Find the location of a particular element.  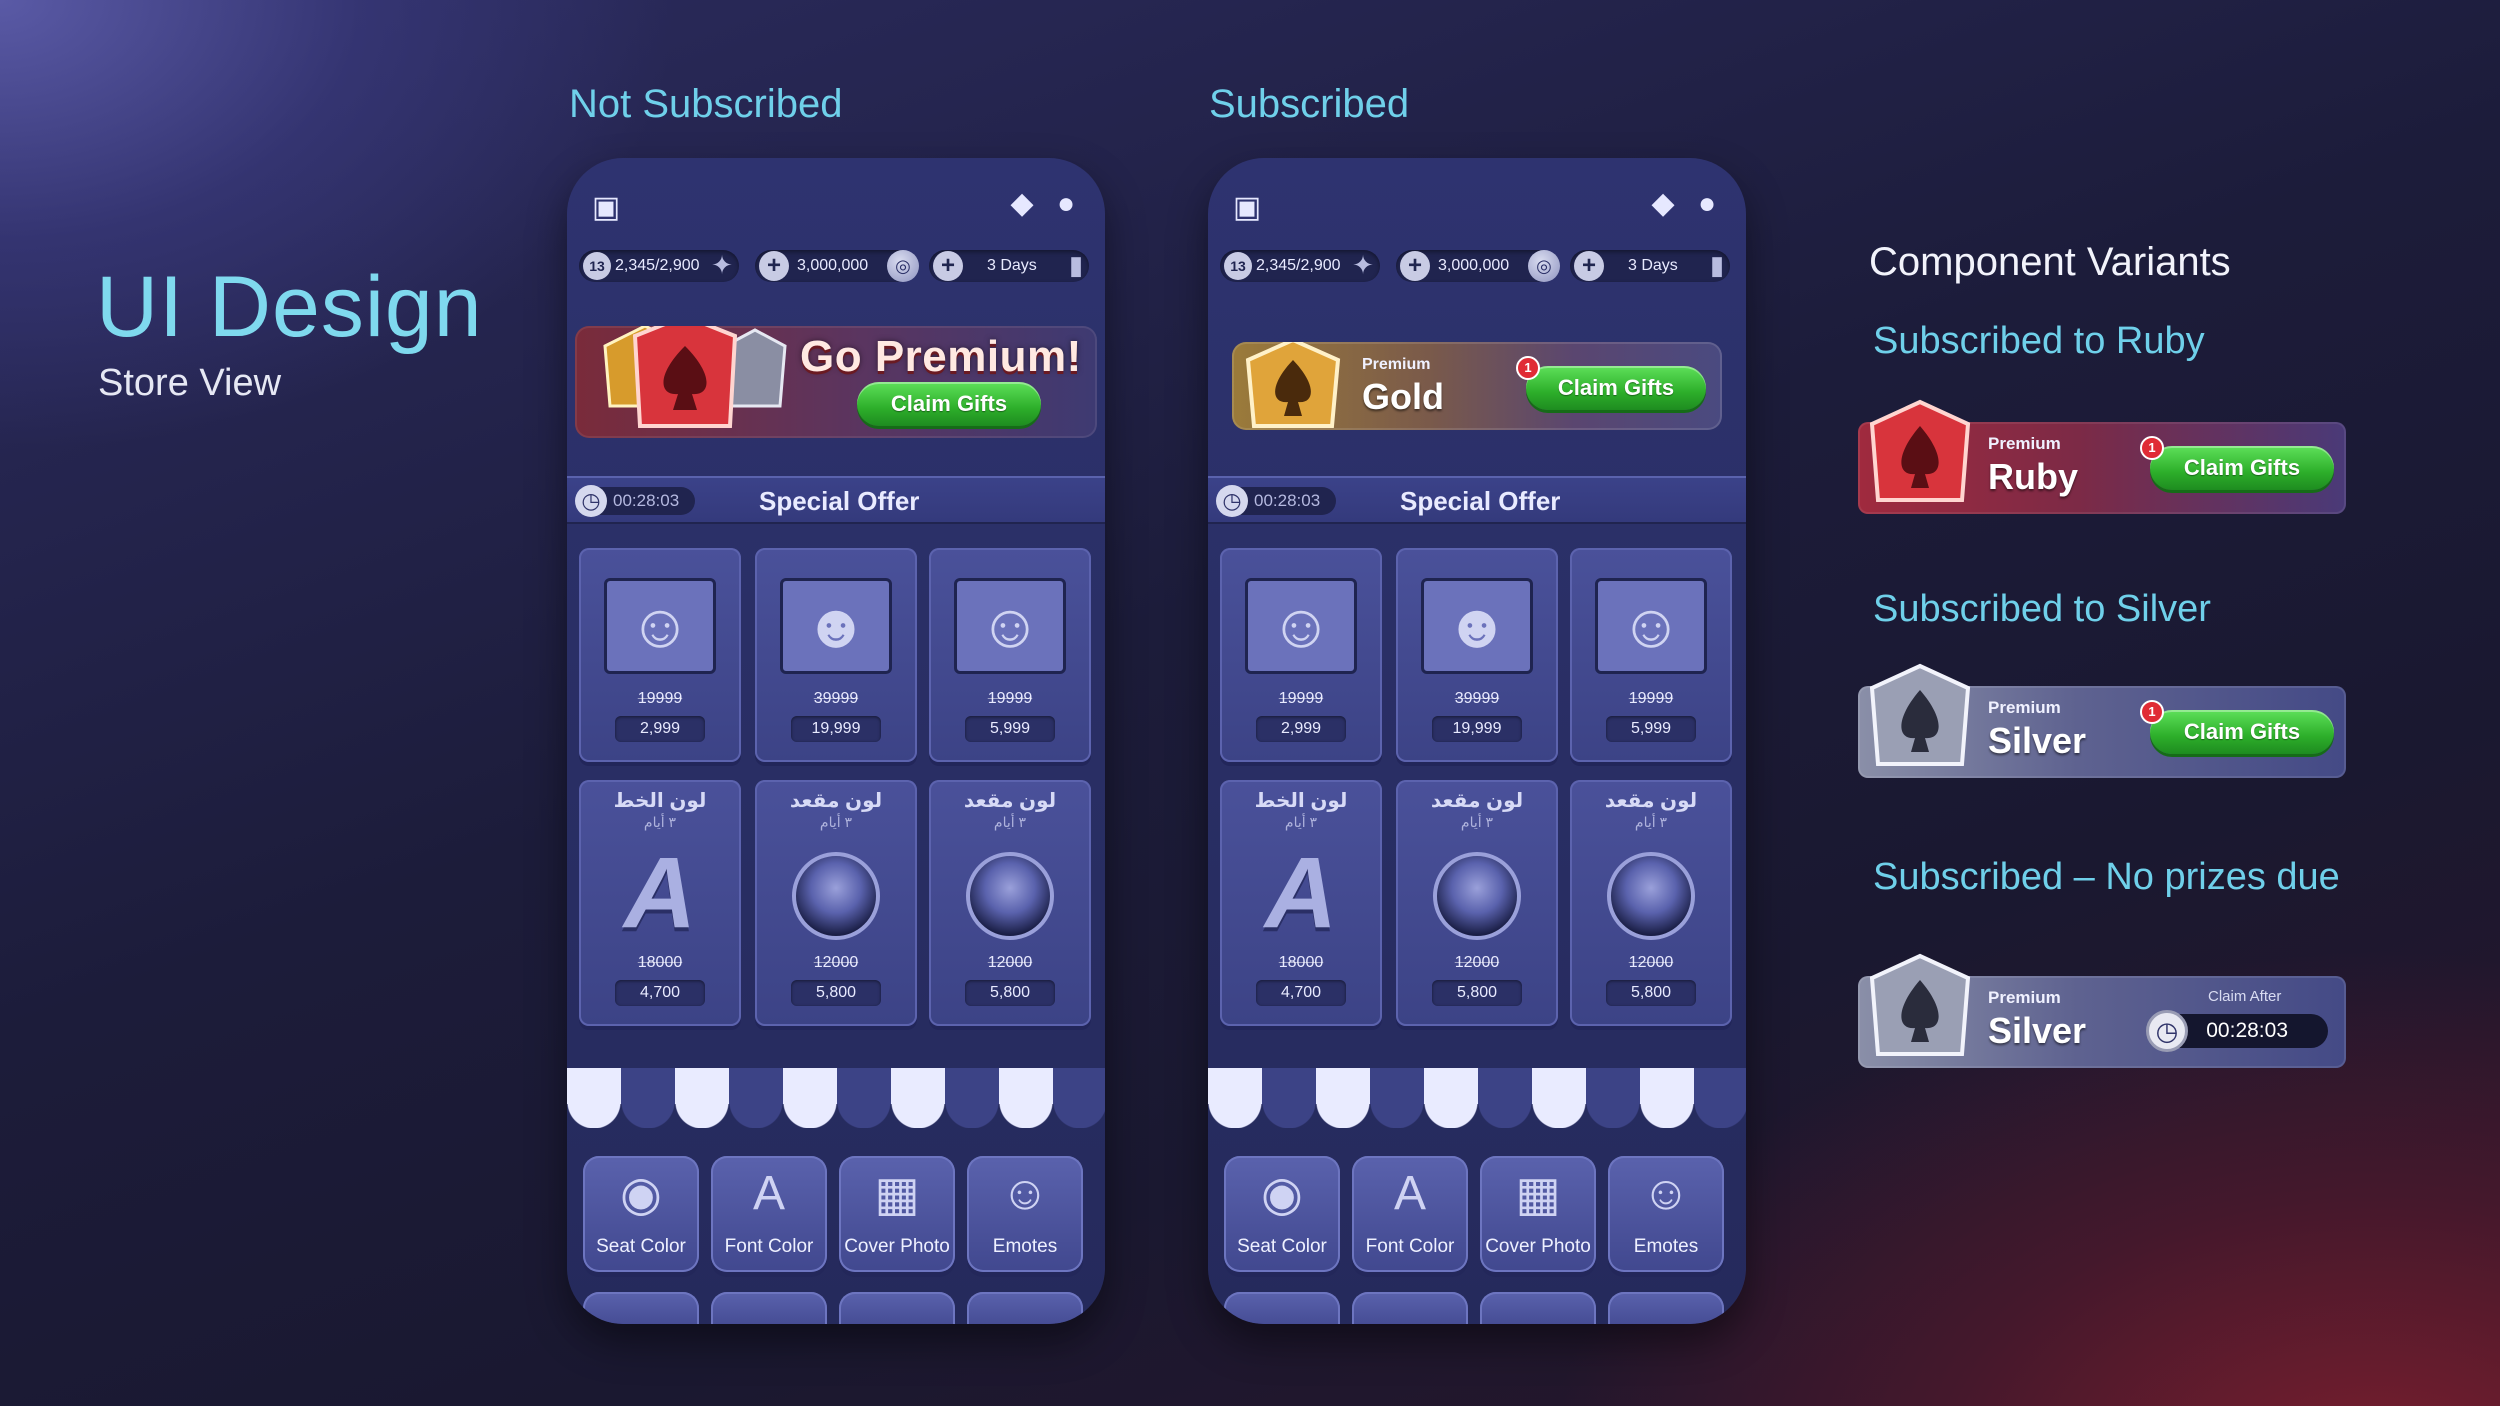

awning-edge is located at coordinates (836, 1115).